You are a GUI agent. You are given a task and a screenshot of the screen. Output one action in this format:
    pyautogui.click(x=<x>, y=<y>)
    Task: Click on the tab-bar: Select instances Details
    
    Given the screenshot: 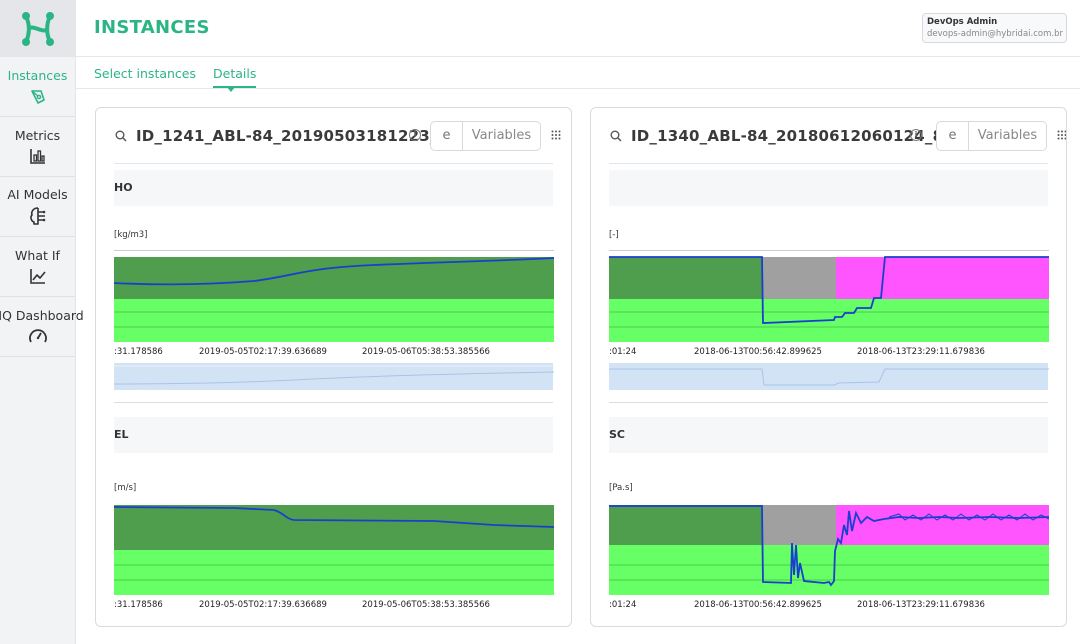 What is the action you would take?
    pyautogui.click(x=578, y=74)
    